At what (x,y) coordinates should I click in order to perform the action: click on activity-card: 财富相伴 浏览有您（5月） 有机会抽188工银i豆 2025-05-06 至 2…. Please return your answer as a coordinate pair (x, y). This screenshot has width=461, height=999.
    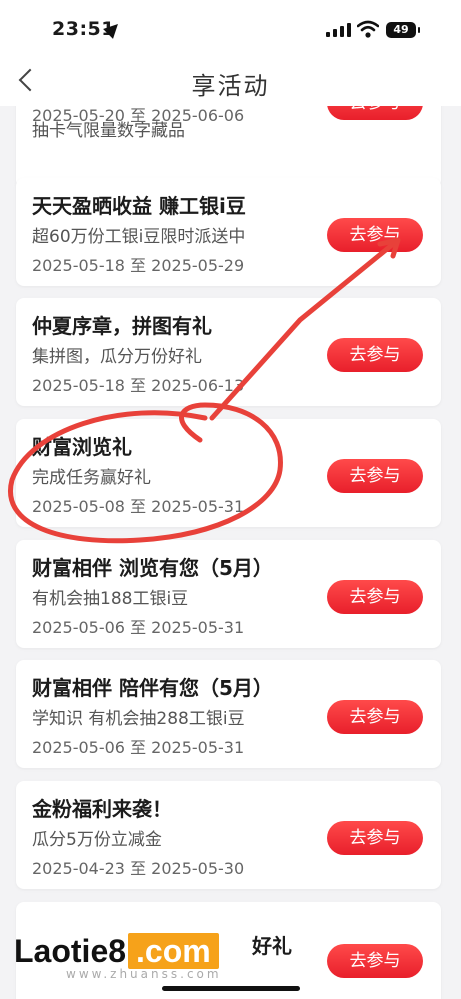
    Looking at the image, I should click on (228, 594).